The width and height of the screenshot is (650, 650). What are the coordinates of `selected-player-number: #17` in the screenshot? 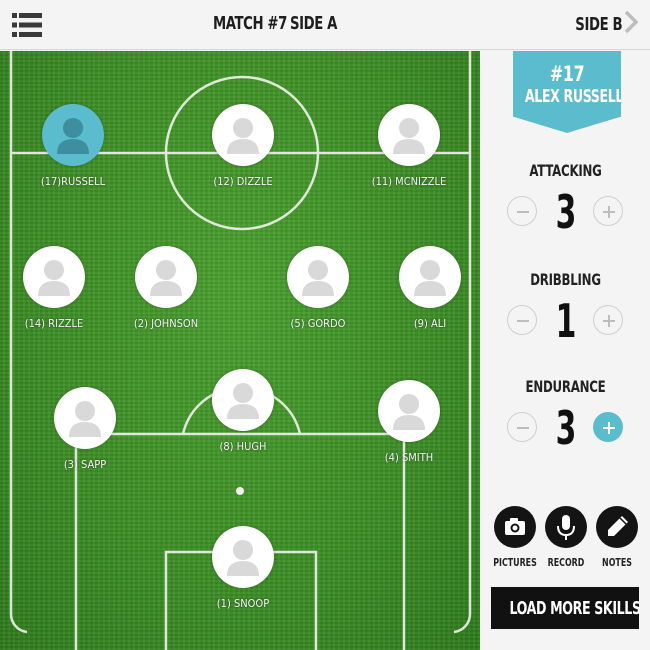 It's located at (567, 74).